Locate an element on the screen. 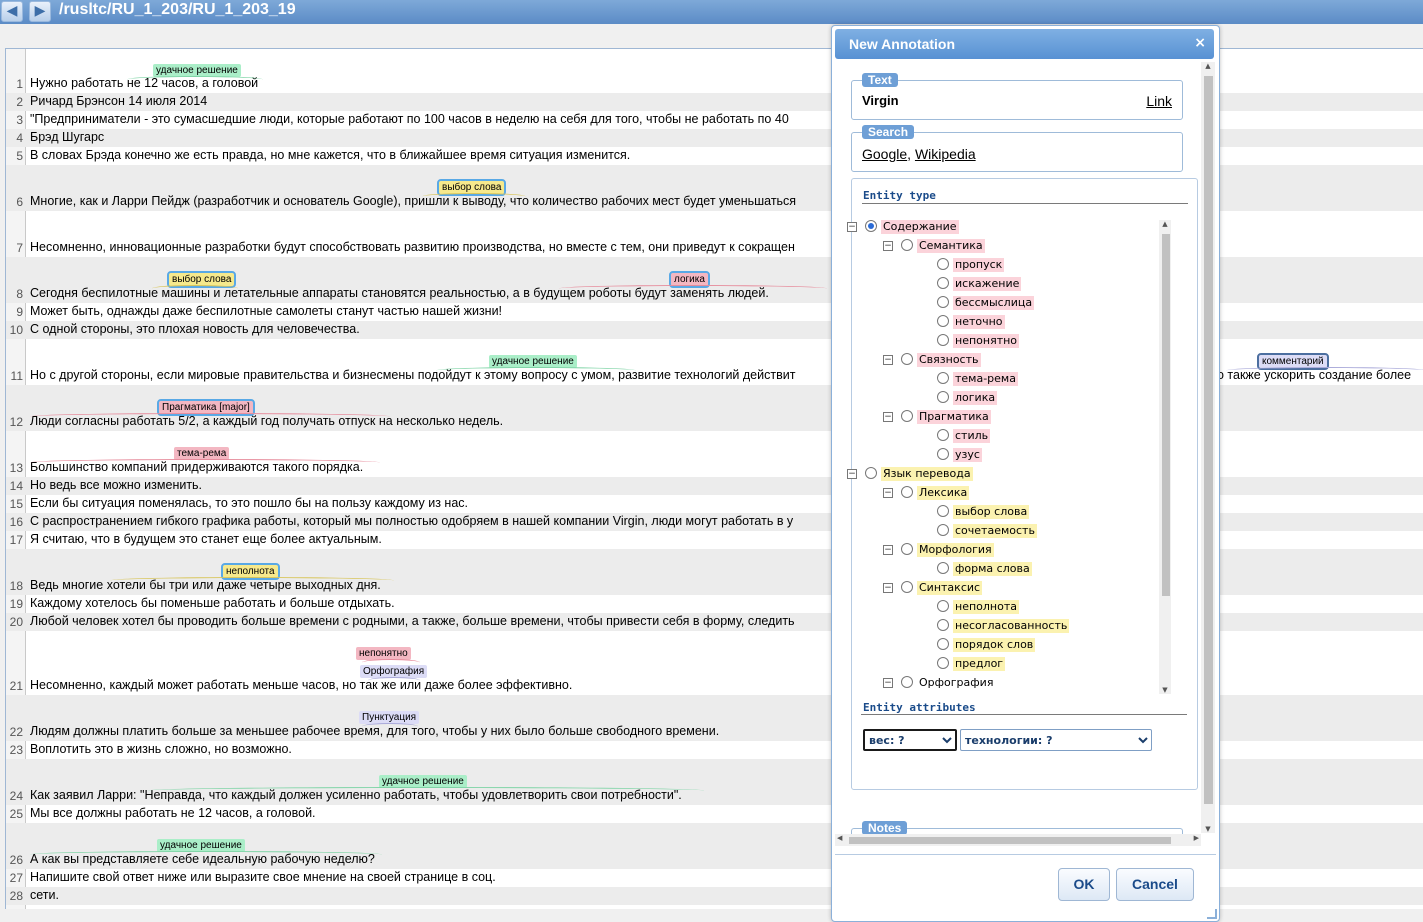  resize-handle is located at coordinates (1212, 914).